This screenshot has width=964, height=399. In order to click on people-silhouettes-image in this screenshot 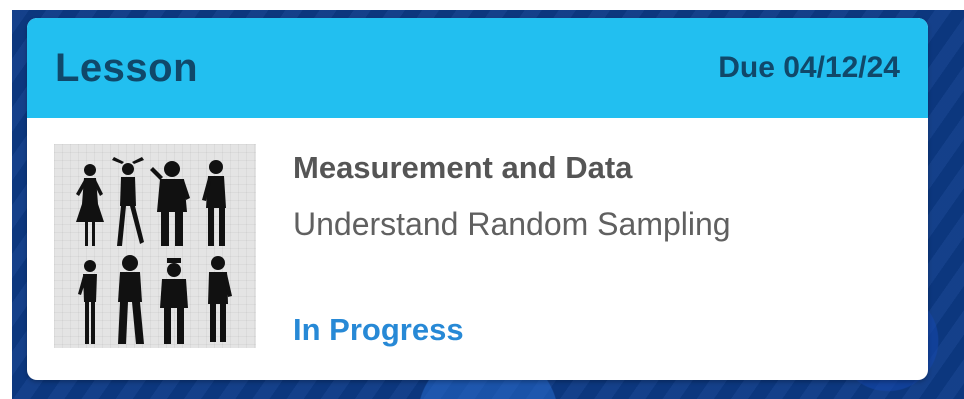, I will do `click(155, 246)`.